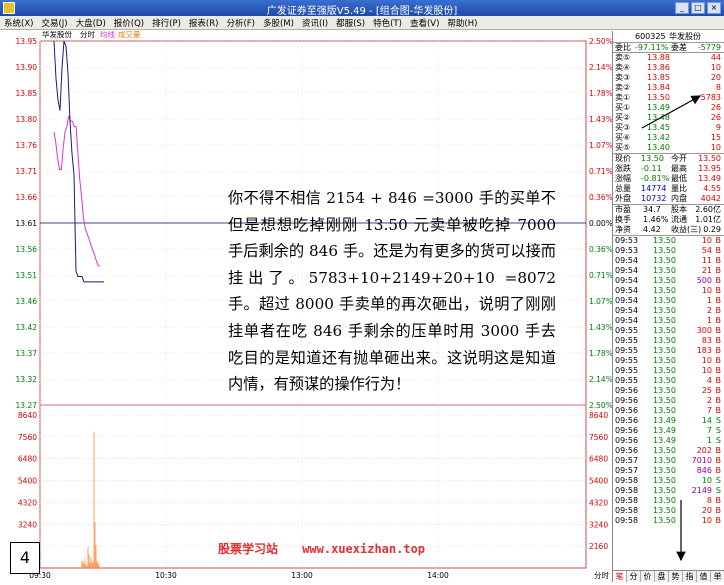 This screenshot has width=724, height=585. What do you see at coordinates (668, 411) in the screenshot?
I see `tick-row: 09:56 13.50 7 B` at bounding box center [668, 411].